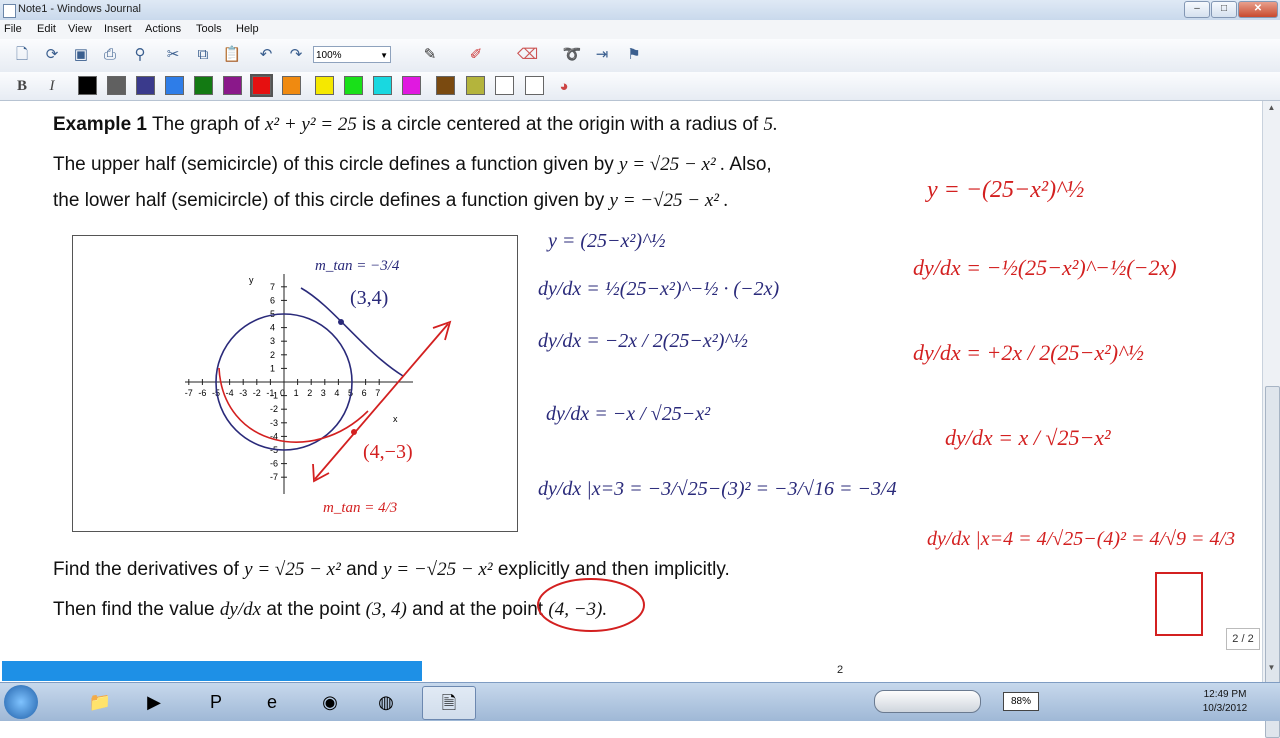  Describe the element at coordinates (1197, 9) in the screenshot. I see `minimize-button: –` at that location.